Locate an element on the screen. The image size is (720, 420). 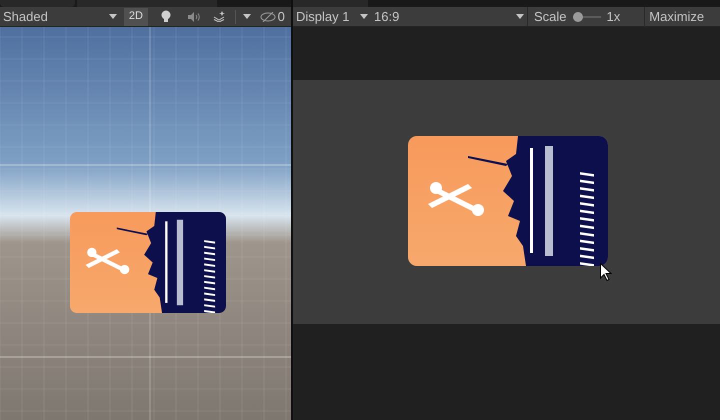
maximize-toggle: Maximize is located at coordinates (676, 16).